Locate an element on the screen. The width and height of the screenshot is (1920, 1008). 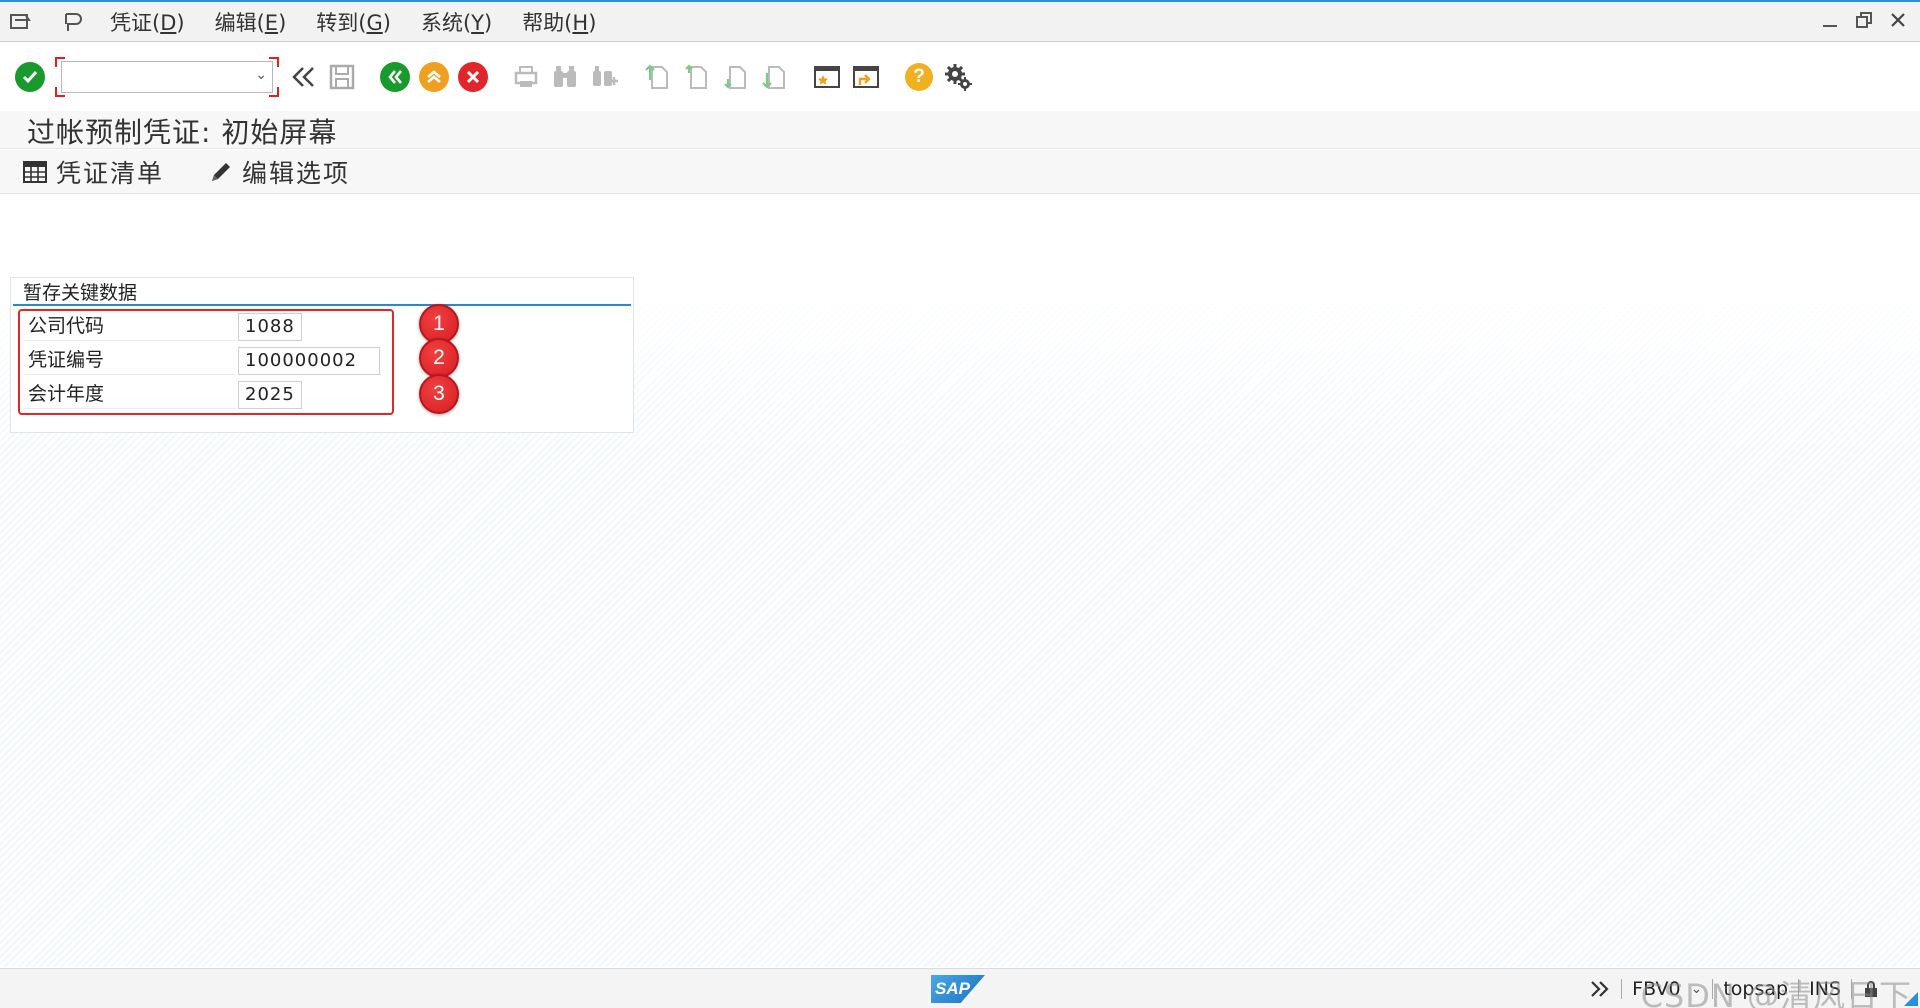
menu-bar: 凭证(D) 编辑(E) 转到(G) 系统(Y) 帮助(H) is located at coordinates (960, 22).